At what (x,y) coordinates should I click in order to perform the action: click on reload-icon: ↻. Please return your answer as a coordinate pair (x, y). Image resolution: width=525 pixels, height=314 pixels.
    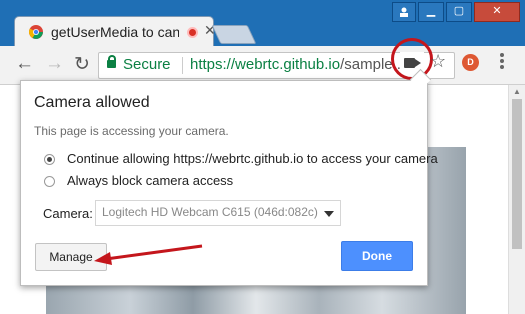
    Looking at the image, I should click on (82, 64).